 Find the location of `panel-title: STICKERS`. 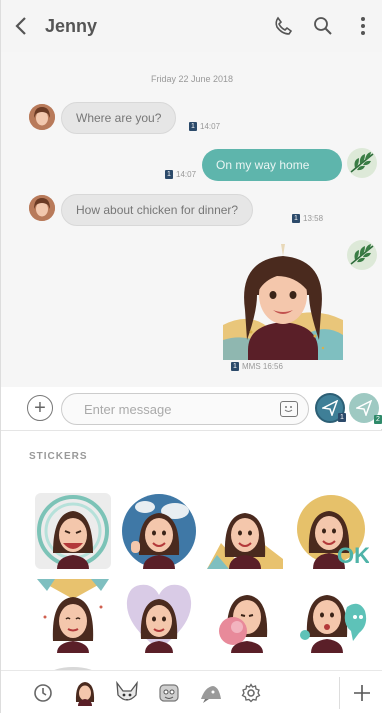

panel-title: STICKERS is located at coordinates (58, 456).